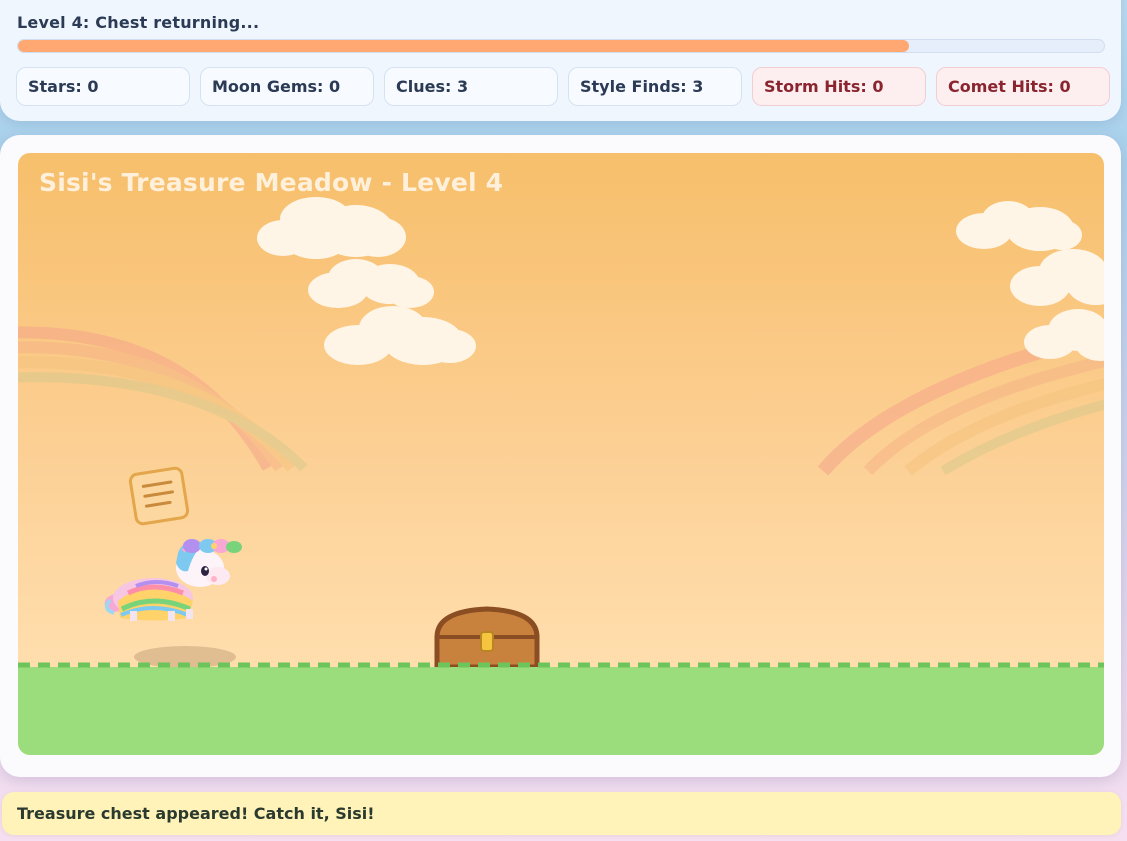 The height and width of the screenshot is (841, 1127). What do you see at coordinates (287, 86) in the screenshot?
I see `stat-moon-gems: Moon Gems: 0` at bounding box center [287, 86].